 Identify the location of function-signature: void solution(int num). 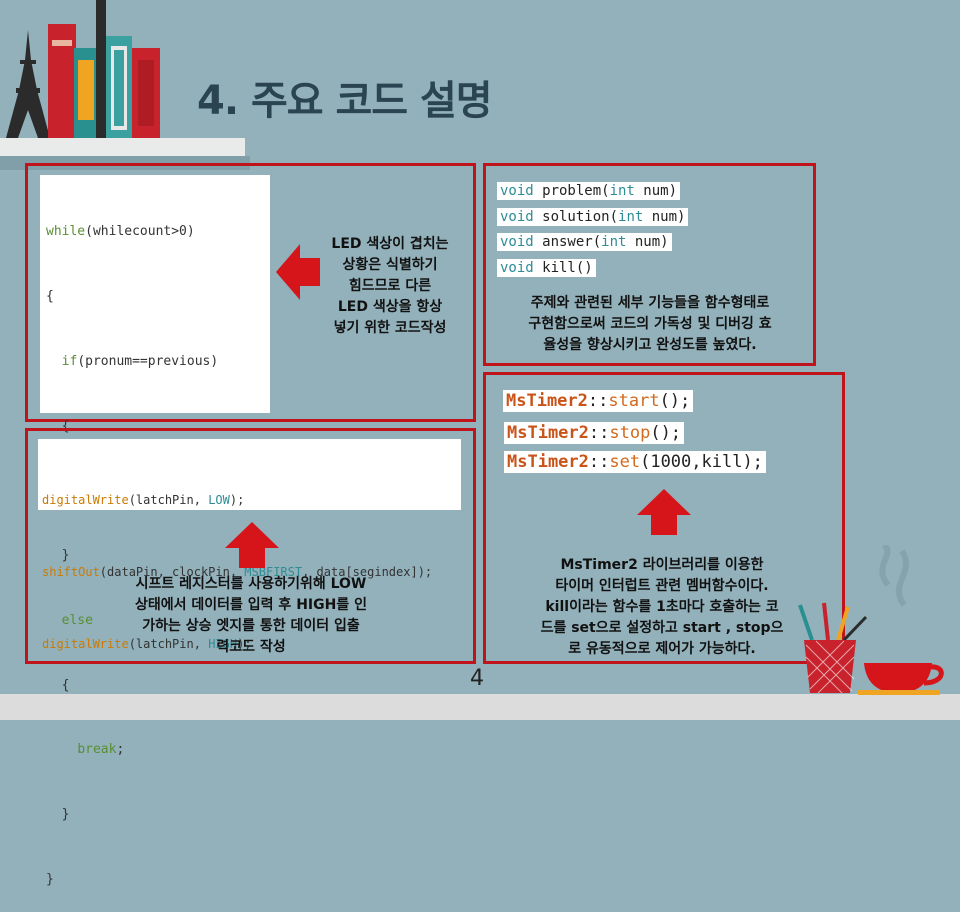
(593, 217).